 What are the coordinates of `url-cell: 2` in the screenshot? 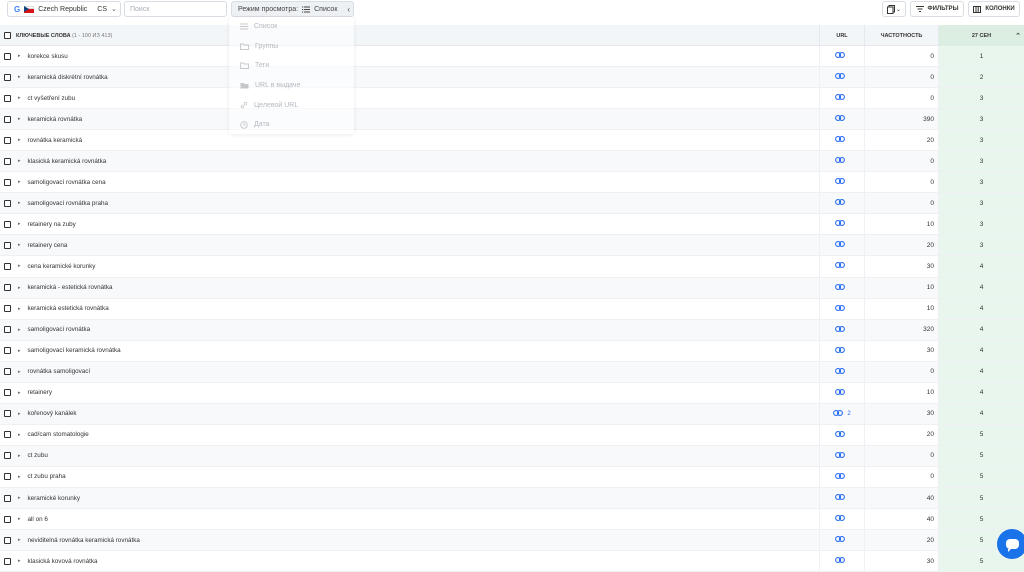 It's located at (841, 413).